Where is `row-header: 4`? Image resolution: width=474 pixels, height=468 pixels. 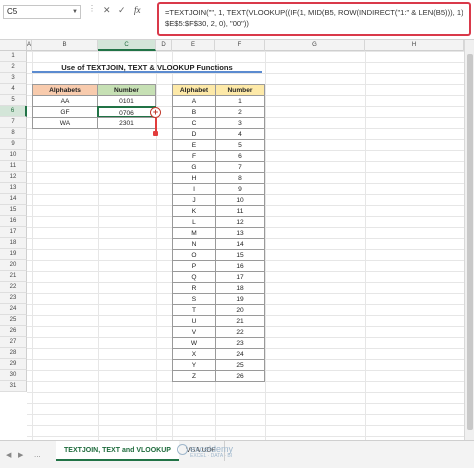 row-header: 4 is located at coordinates (13, 89).